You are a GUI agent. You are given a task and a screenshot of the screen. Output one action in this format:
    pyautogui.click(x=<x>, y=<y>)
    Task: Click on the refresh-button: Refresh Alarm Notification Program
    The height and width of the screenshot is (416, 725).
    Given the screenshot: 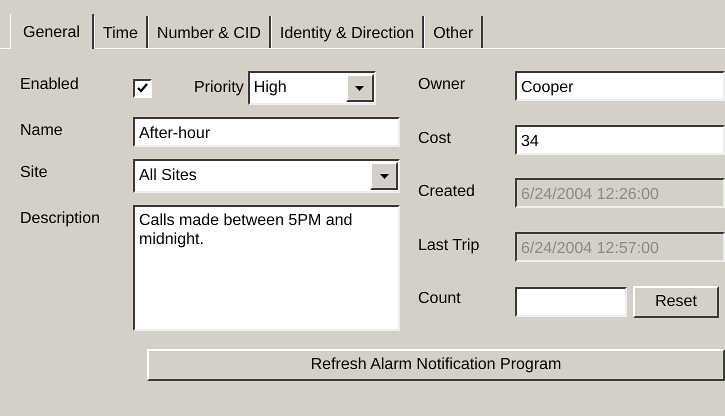 What is the action you would take?
    pyautogui.click(x=436, y=365)
    